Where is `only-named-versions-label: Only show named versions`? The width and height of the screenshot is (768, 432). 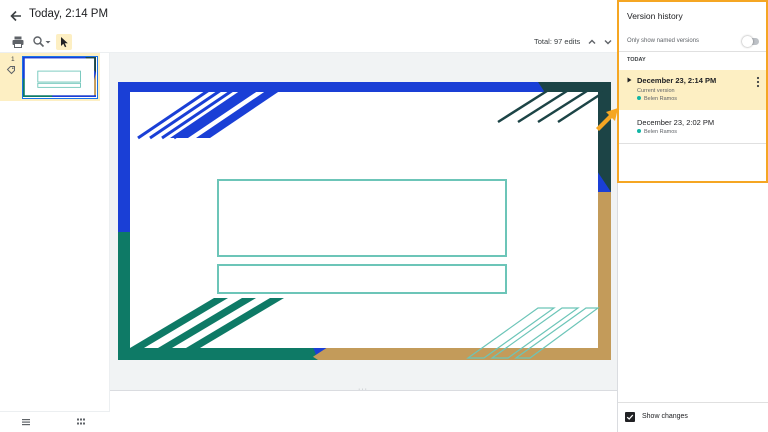 only-named-versions-label: Only show named versions is located at coordinates (663, 41).